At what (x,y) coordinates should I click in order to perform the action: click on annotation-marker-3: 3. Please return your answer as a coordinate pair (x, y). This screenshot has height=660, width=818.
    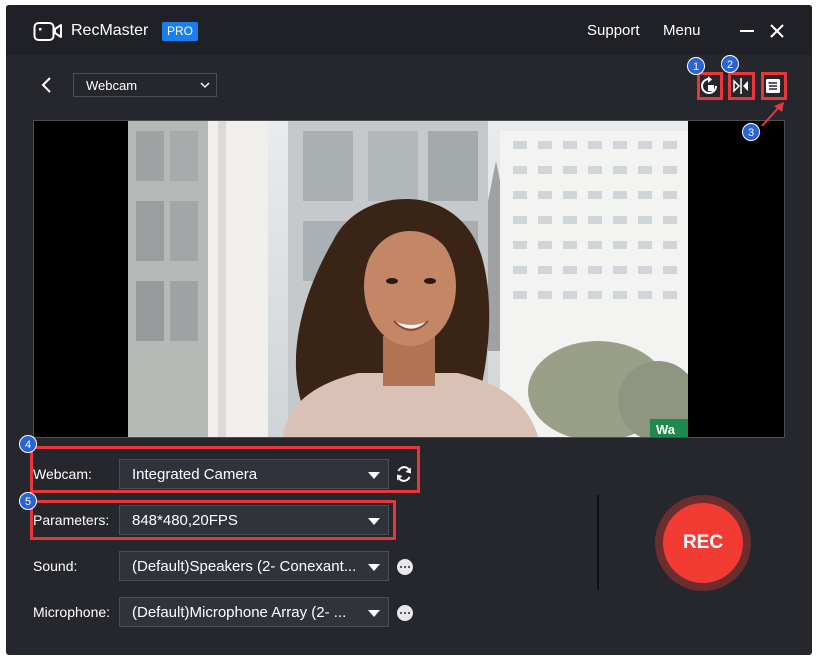
    Looking at the image, I should click on (751, 132).